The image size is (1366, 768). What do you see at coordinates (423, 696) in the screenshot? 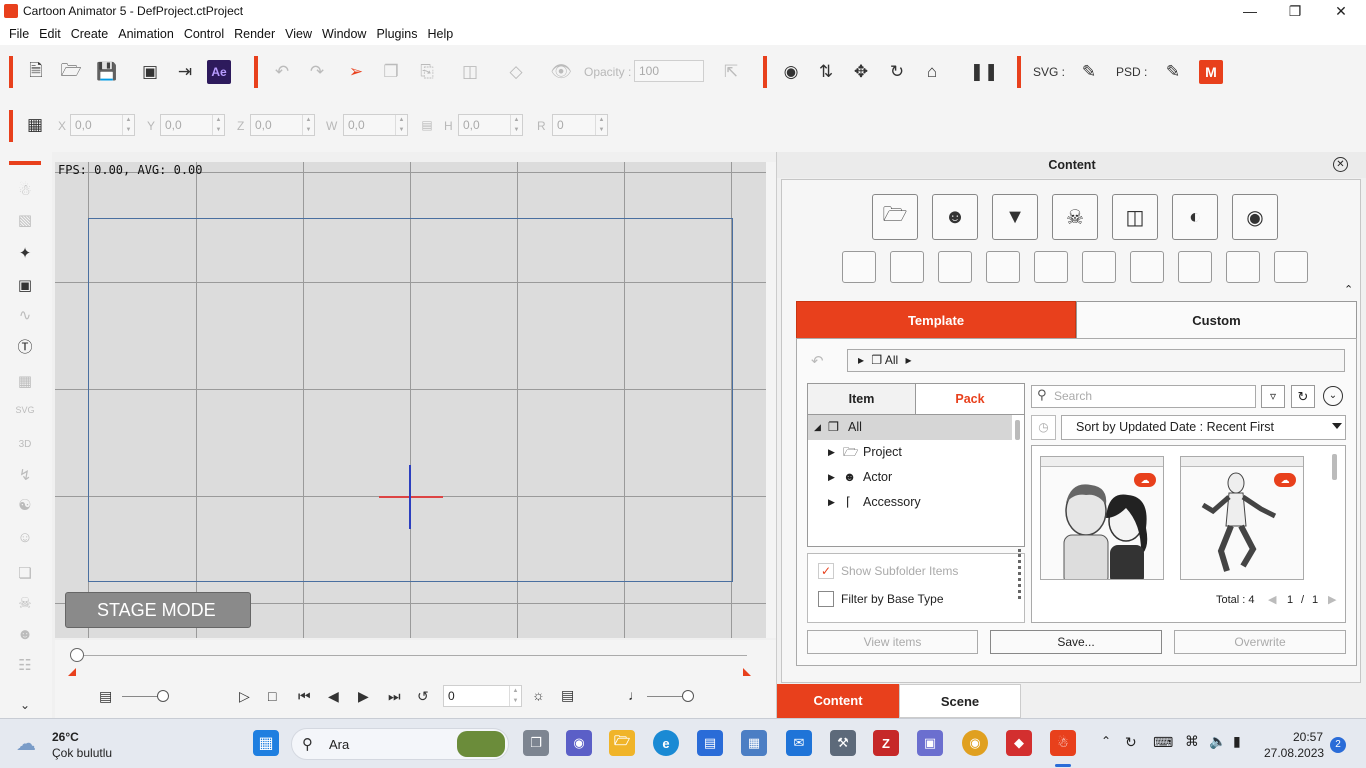
I see `loop-icon: ↺` at bounding box center [423, 696].